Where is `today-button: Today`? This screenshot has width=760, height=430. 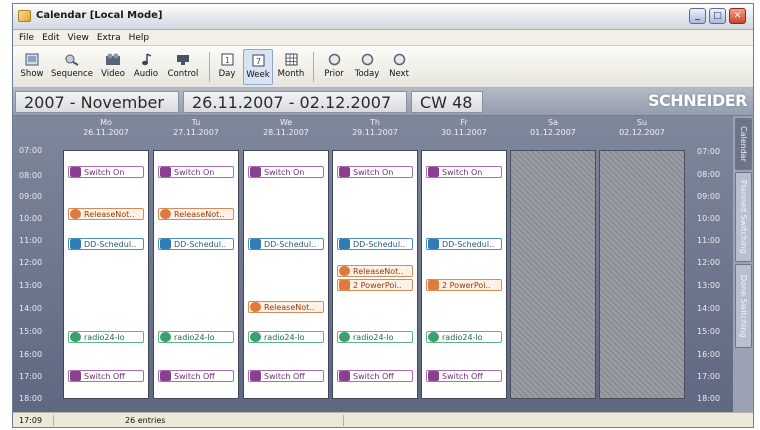
today-button: Today is located at coordinates (367, 67).